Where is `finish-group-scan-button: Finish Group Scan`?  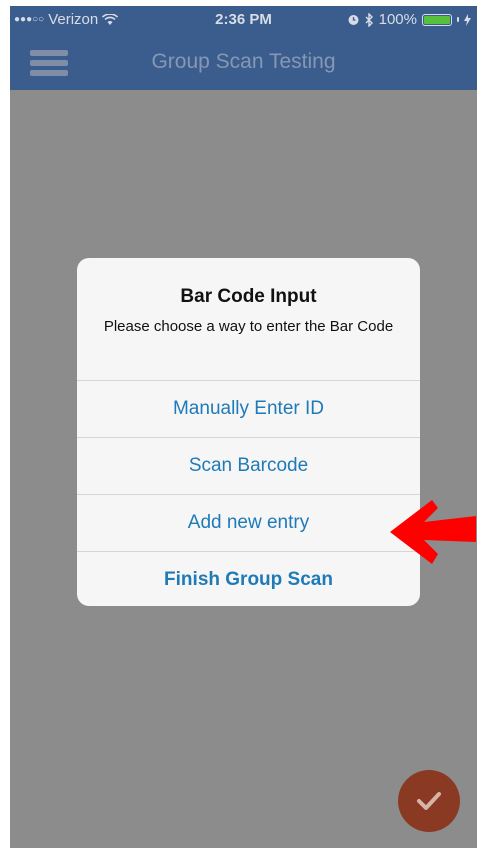 finish-group-scan-button: Finish Group Scan is located at coordinates (248, 578).